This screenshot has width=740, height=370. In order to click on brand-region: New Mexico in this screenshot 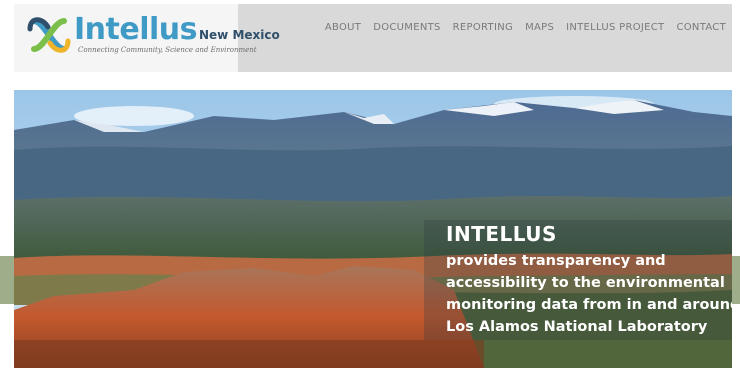, I will do `click(239, 35)`.